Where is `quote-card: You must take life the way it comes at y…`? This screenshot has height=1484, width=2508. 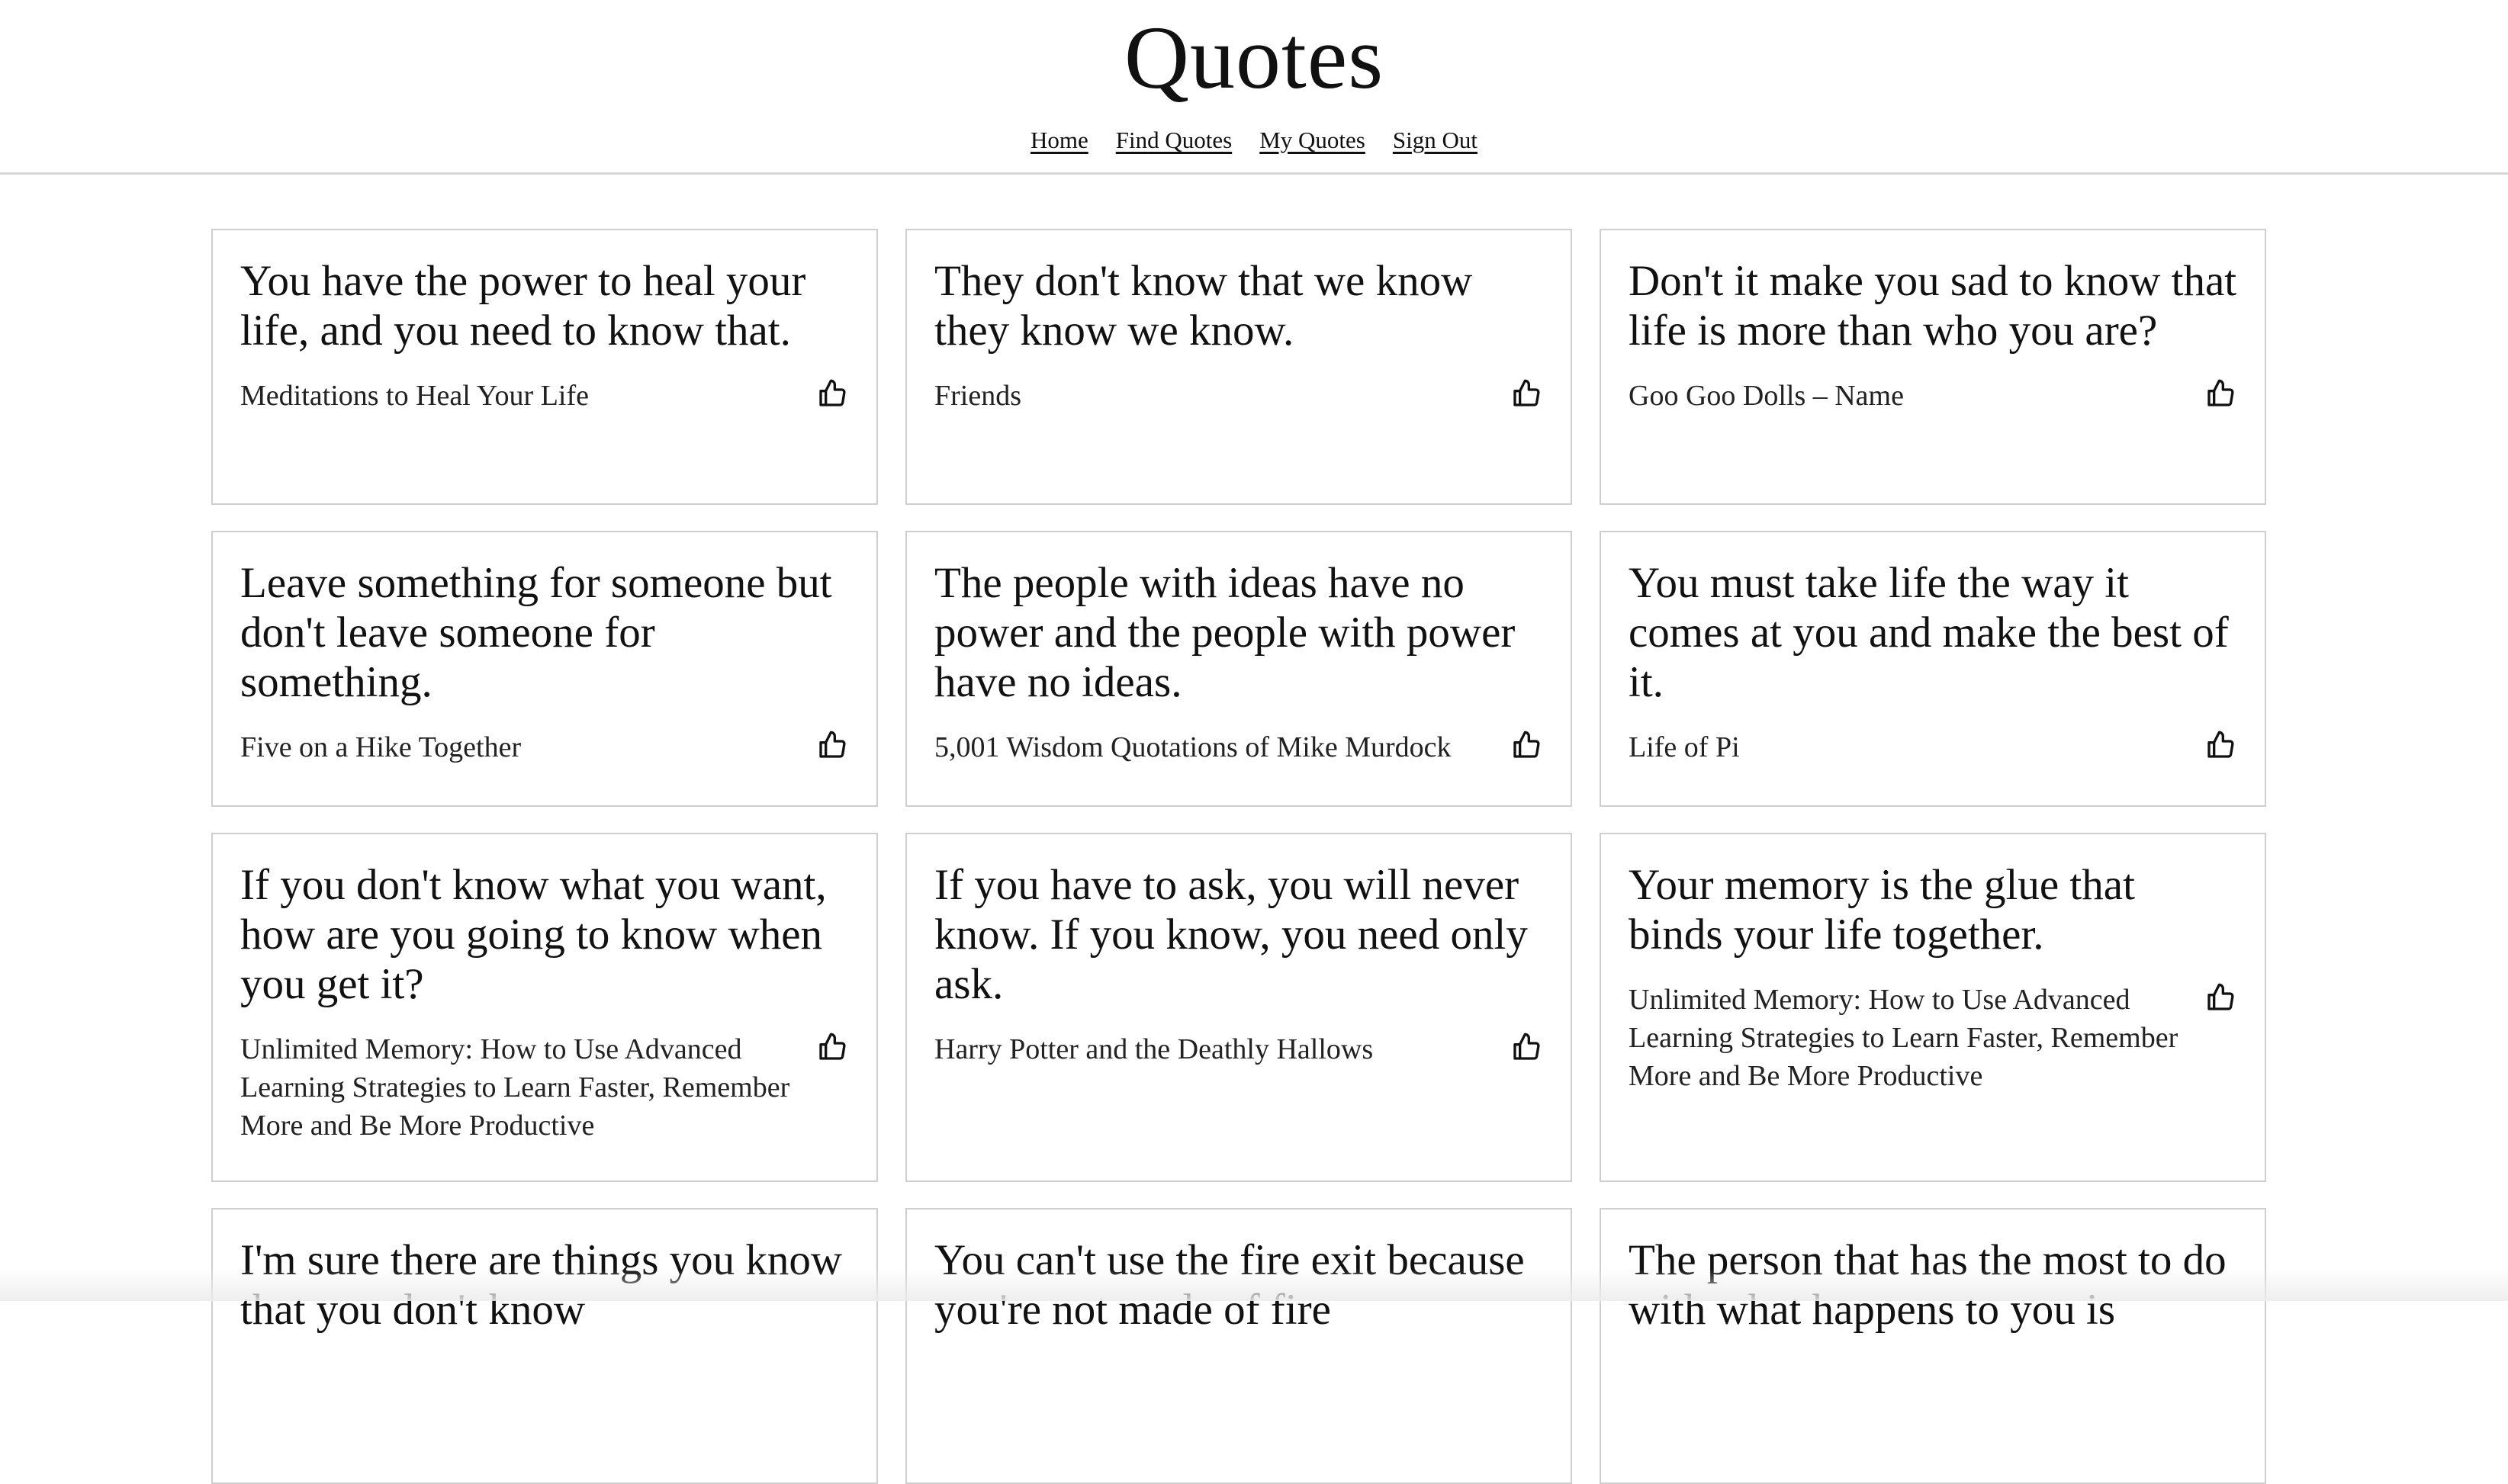 quote-card: You must take life the way it comes at y… is located at coordinates (1933, 669).